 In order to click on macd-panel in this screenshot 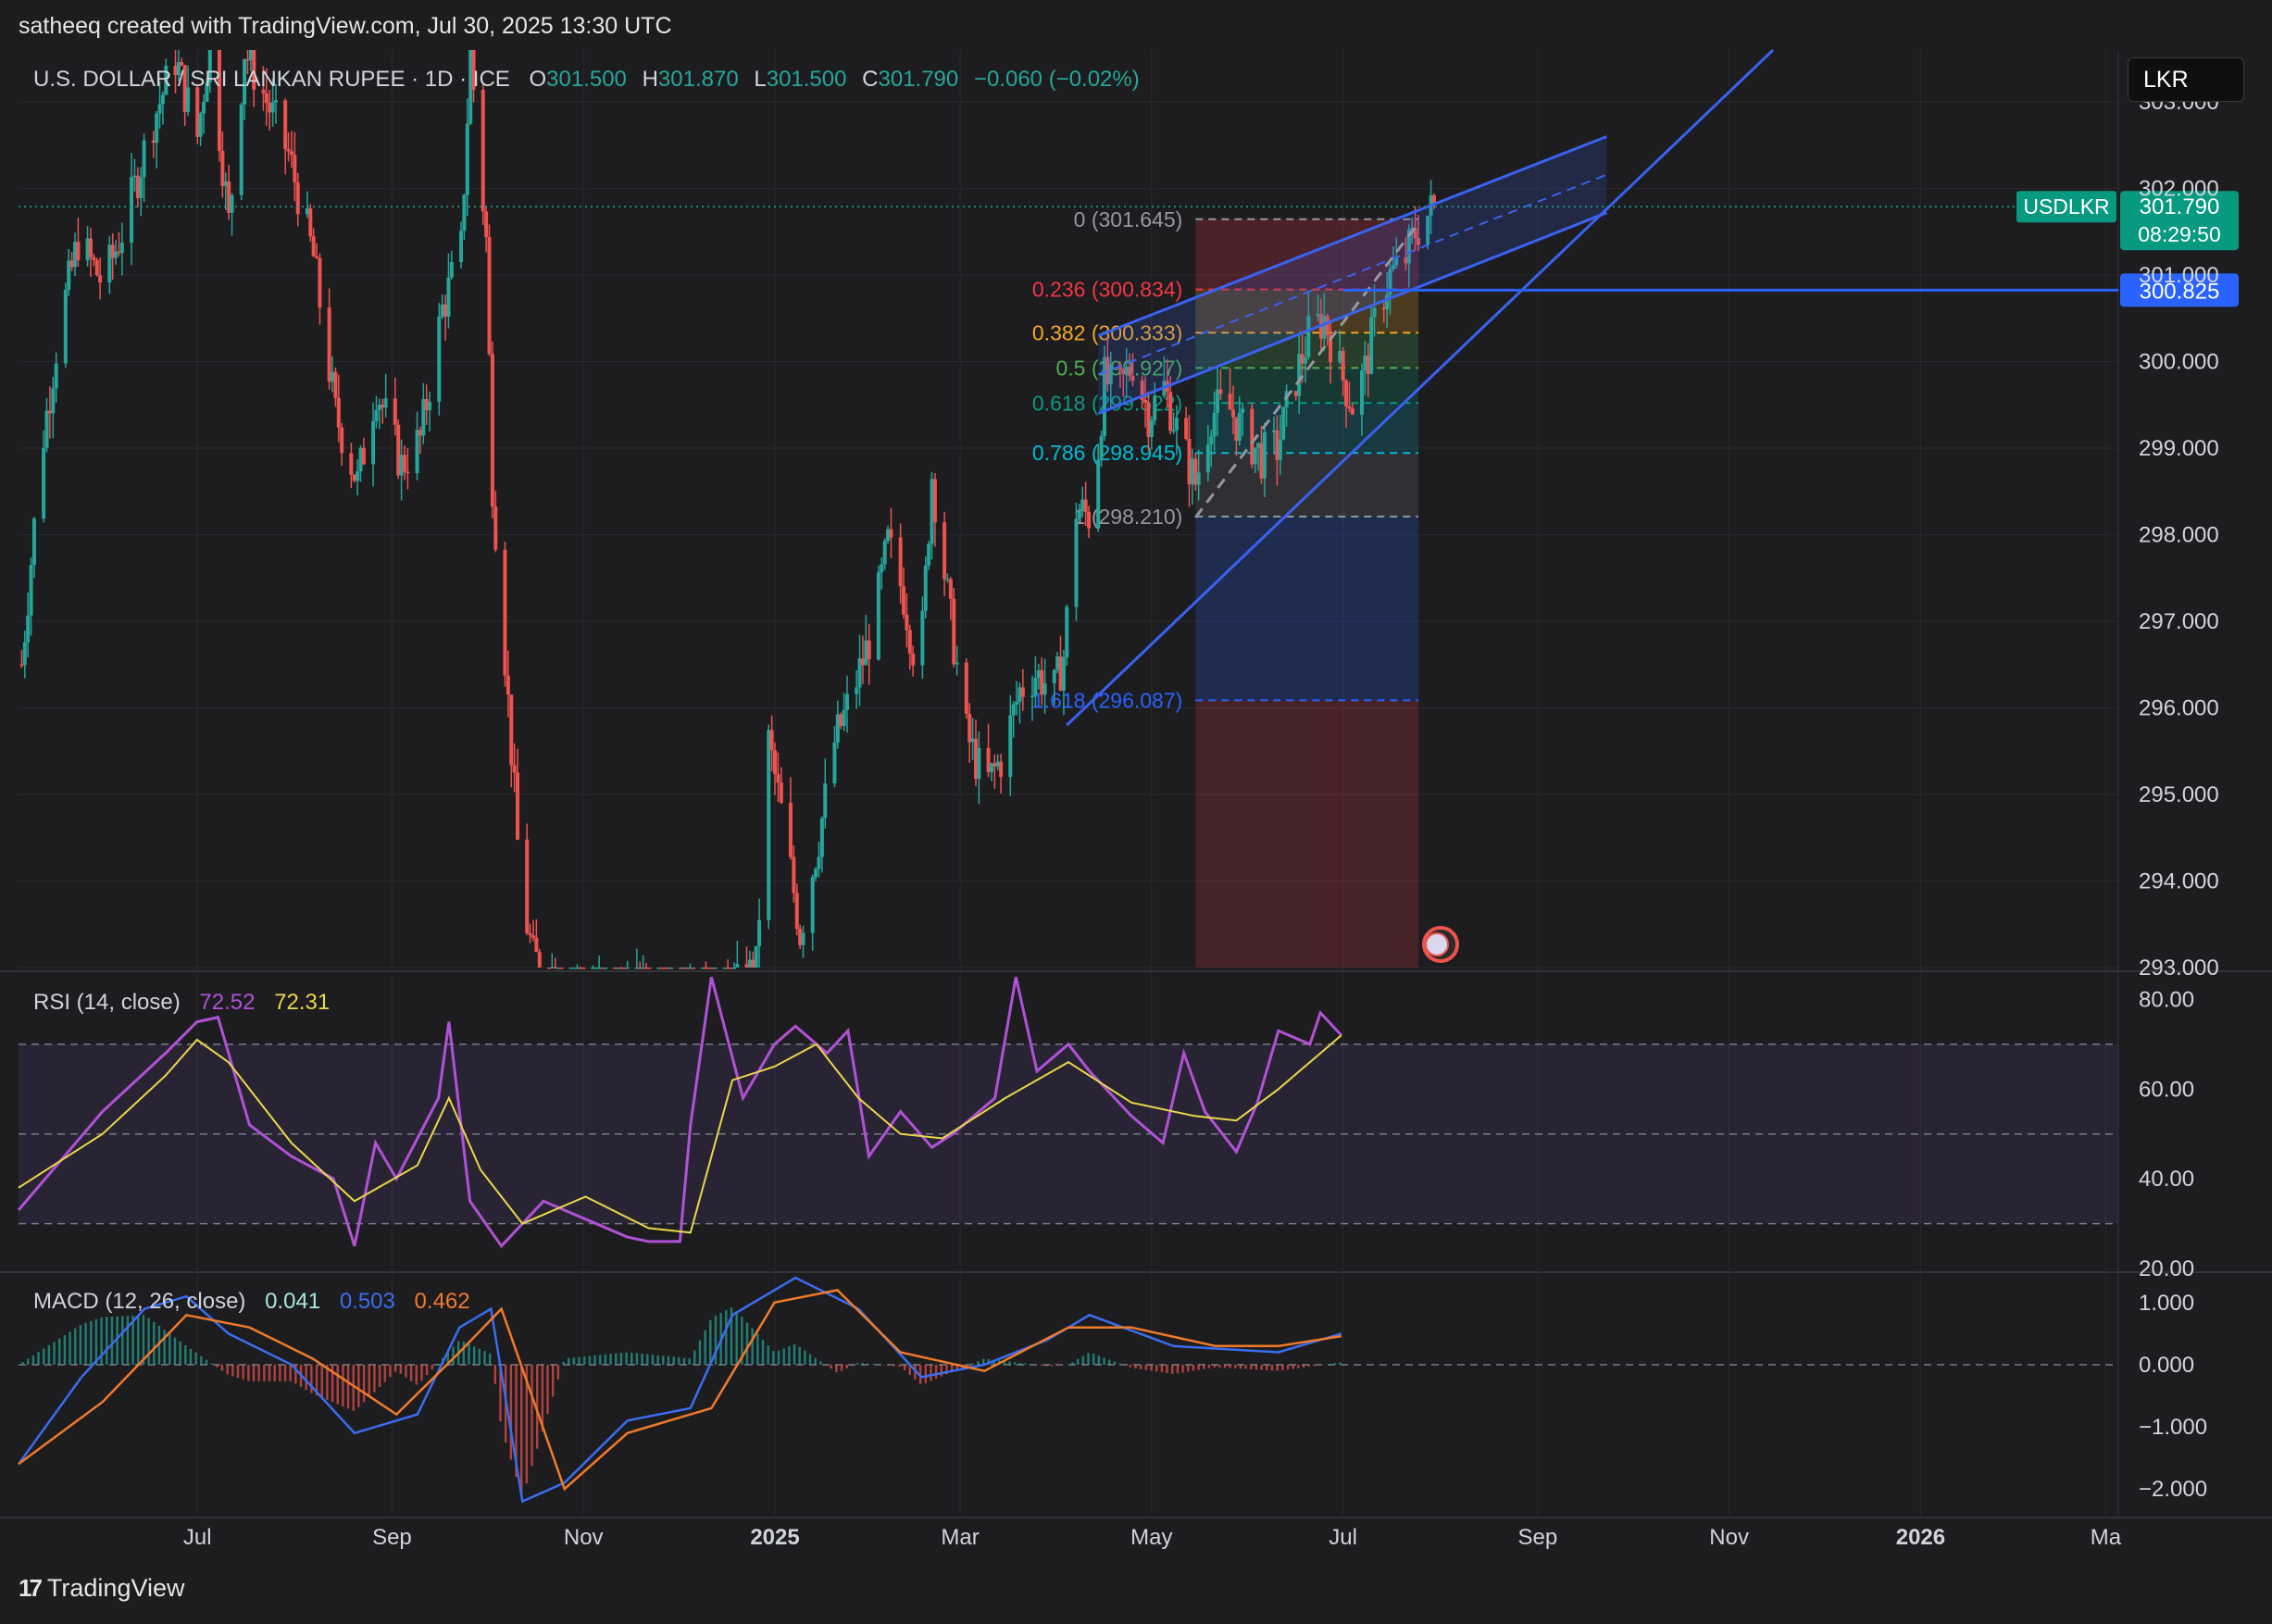, I will do `click(1068, 1390)`.